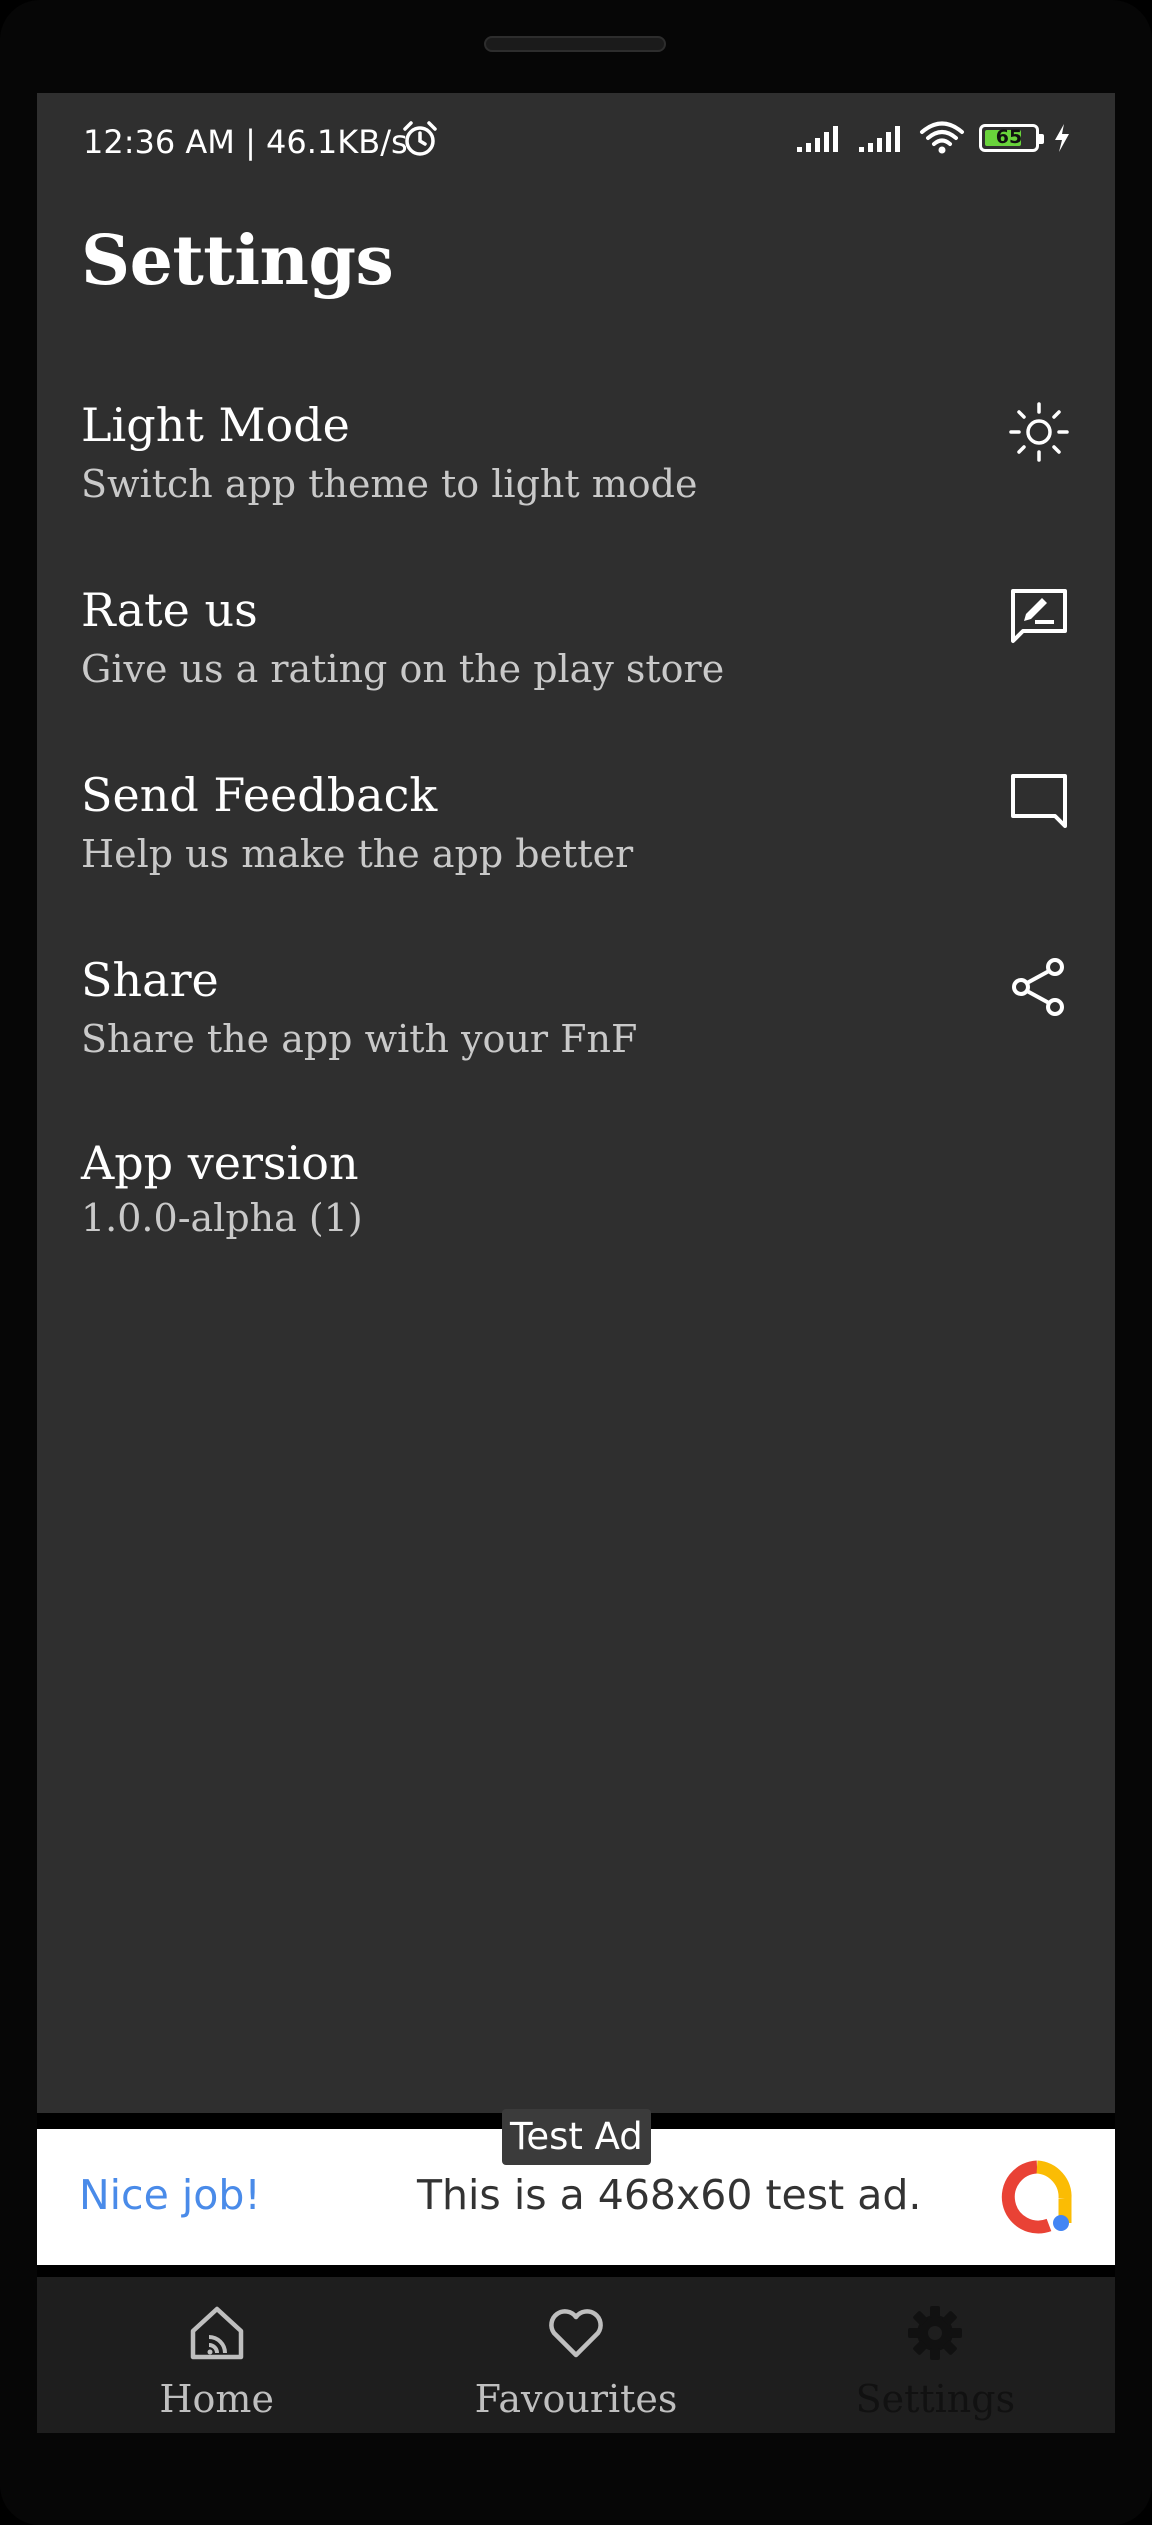 Image resolution: width=1152 pixels, height=2525 pixels. I want to click on battery-icon: 65, so click(1011, 138).